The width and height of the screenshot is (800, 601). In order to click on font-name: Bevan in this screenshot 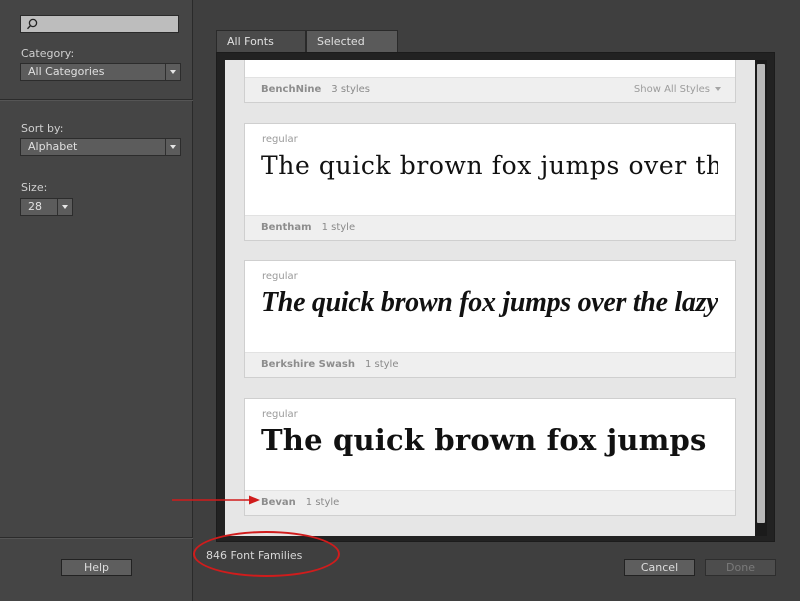, I will do `click(278, 502)`.